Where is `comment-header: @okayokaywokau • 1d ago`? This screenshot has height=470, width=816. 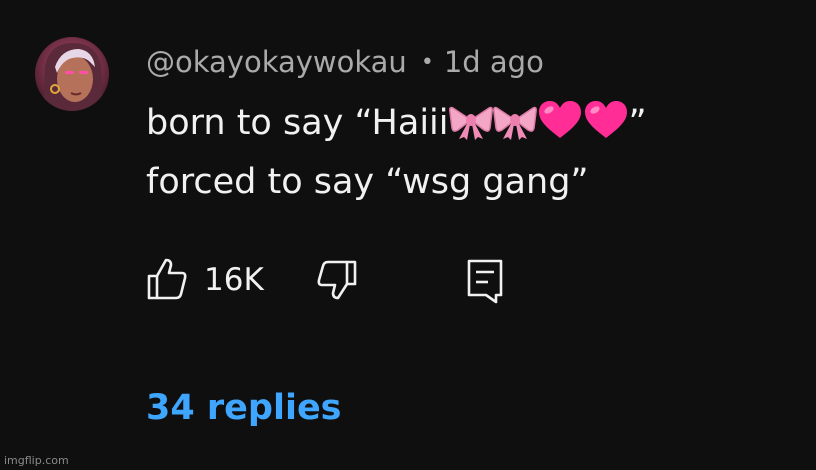
comment-header: @okayokaywokau • 1d ago is located at coordinates (345, 62).